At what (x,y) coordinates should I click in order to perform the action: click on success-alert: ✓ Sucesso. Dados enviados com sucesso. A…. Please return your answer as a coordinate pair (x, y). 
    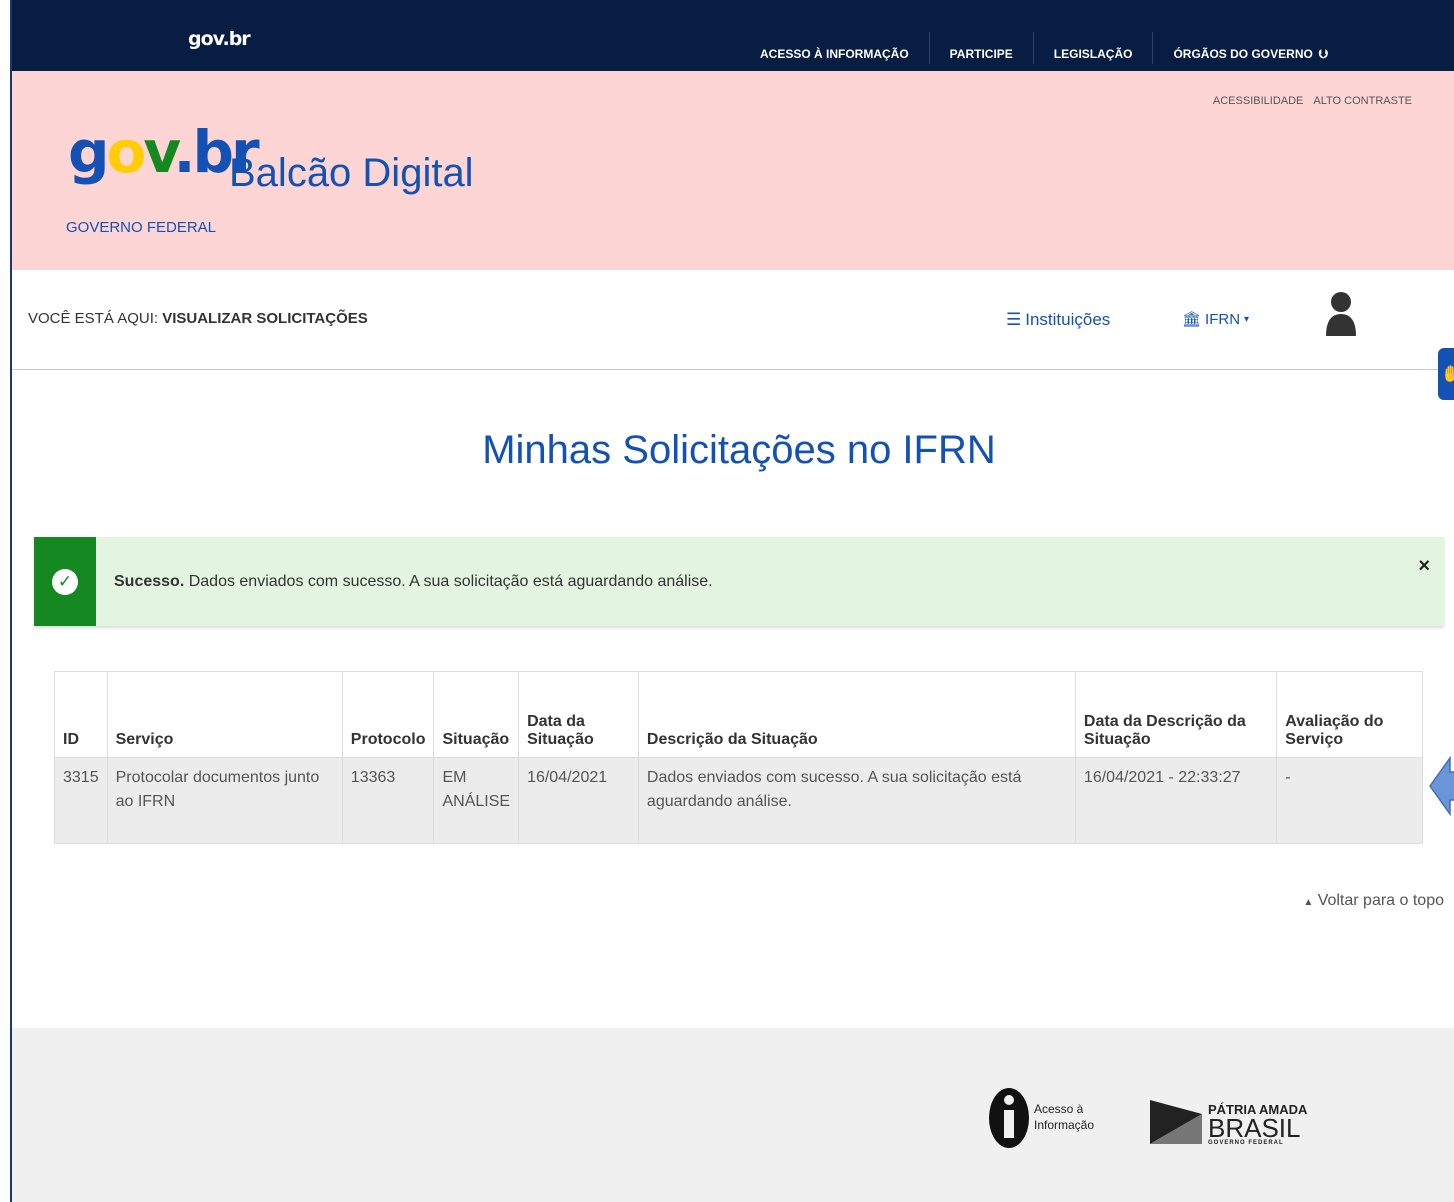
    Looking at the image, I should click on (739, 581).